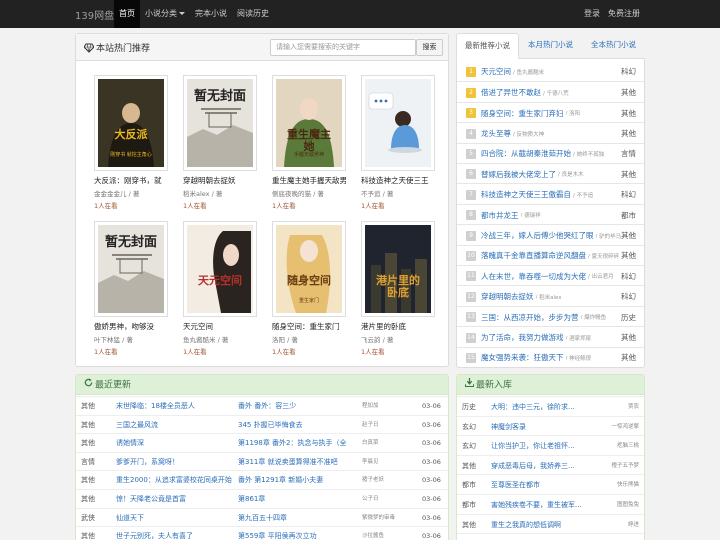 This screenshot has height=540, width=720. What do you see at coordinates (496, 71) in the screenshot?
I see `rank-book-name: 天元空间` at bounding box center [496, 71].